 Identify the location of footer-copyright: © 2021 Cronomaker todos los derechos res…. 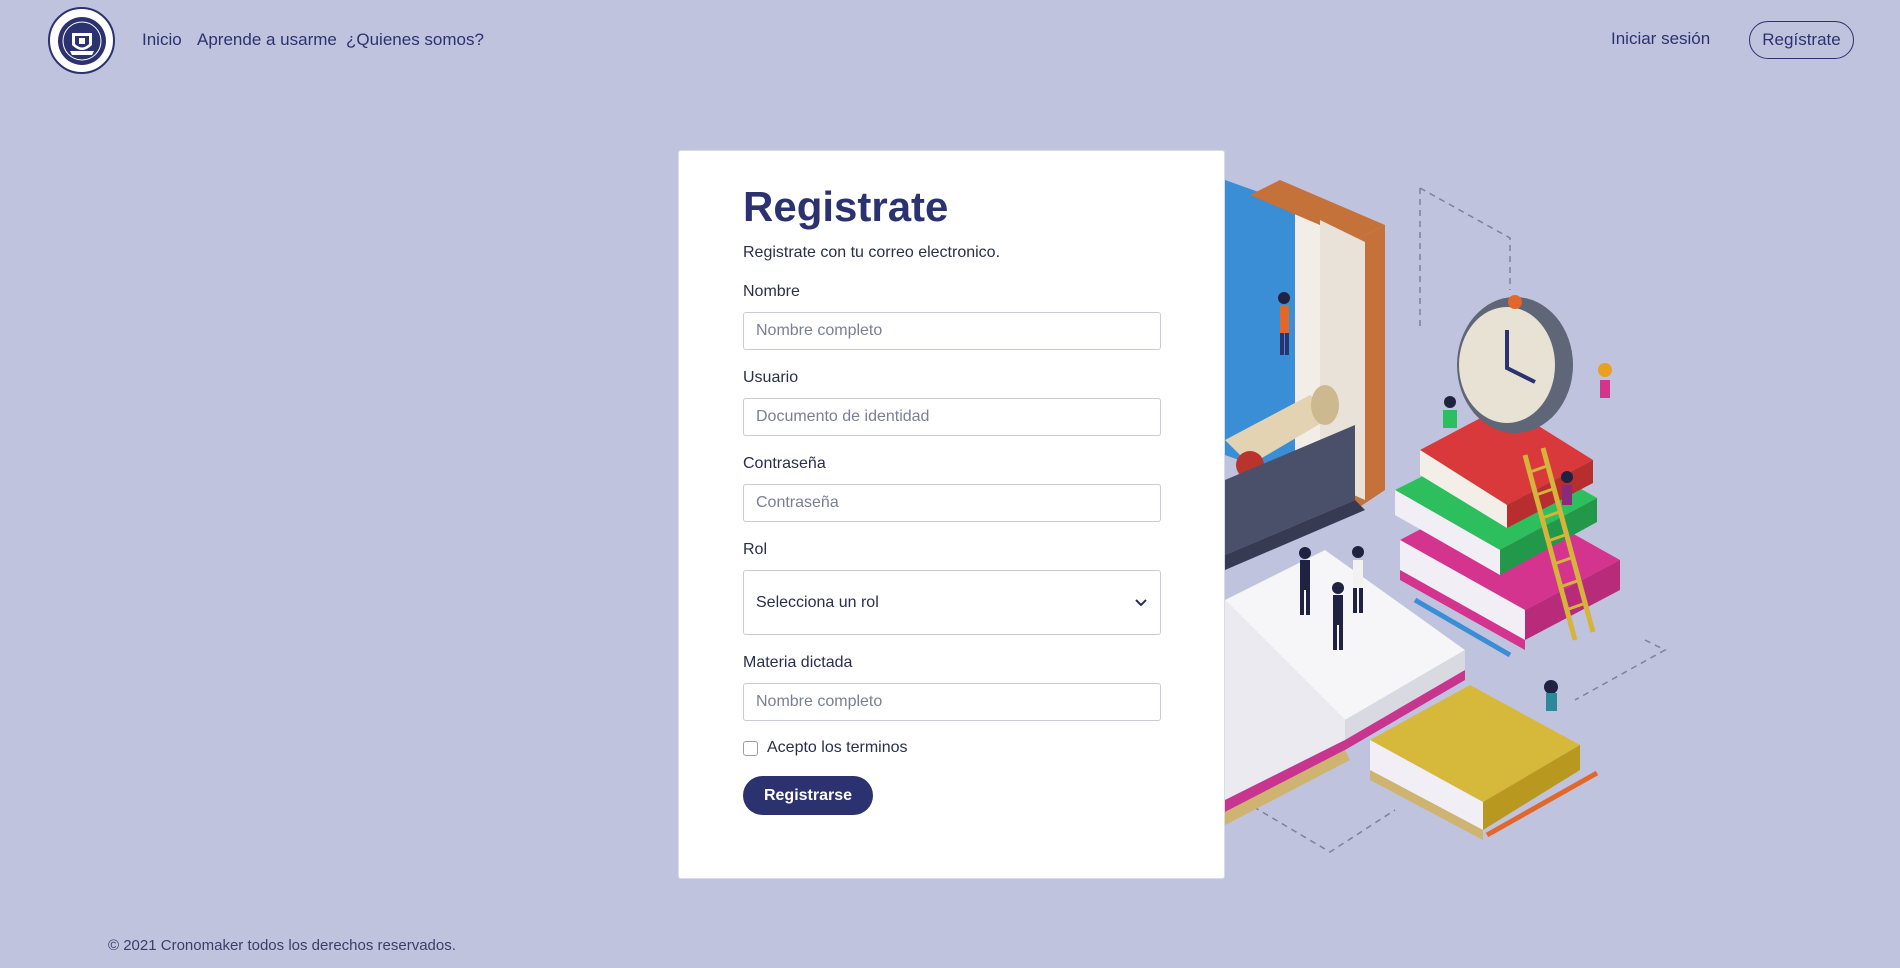
(282, 945).